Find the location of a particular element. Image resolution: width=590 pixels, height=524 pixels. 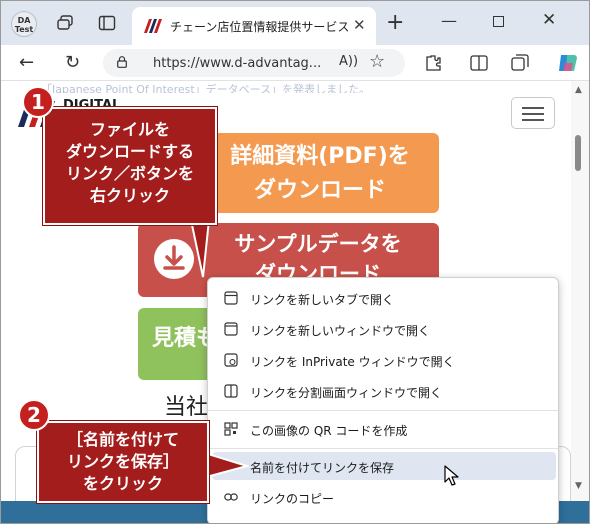

site-favicon-icon is located at coordinates (153, 26).